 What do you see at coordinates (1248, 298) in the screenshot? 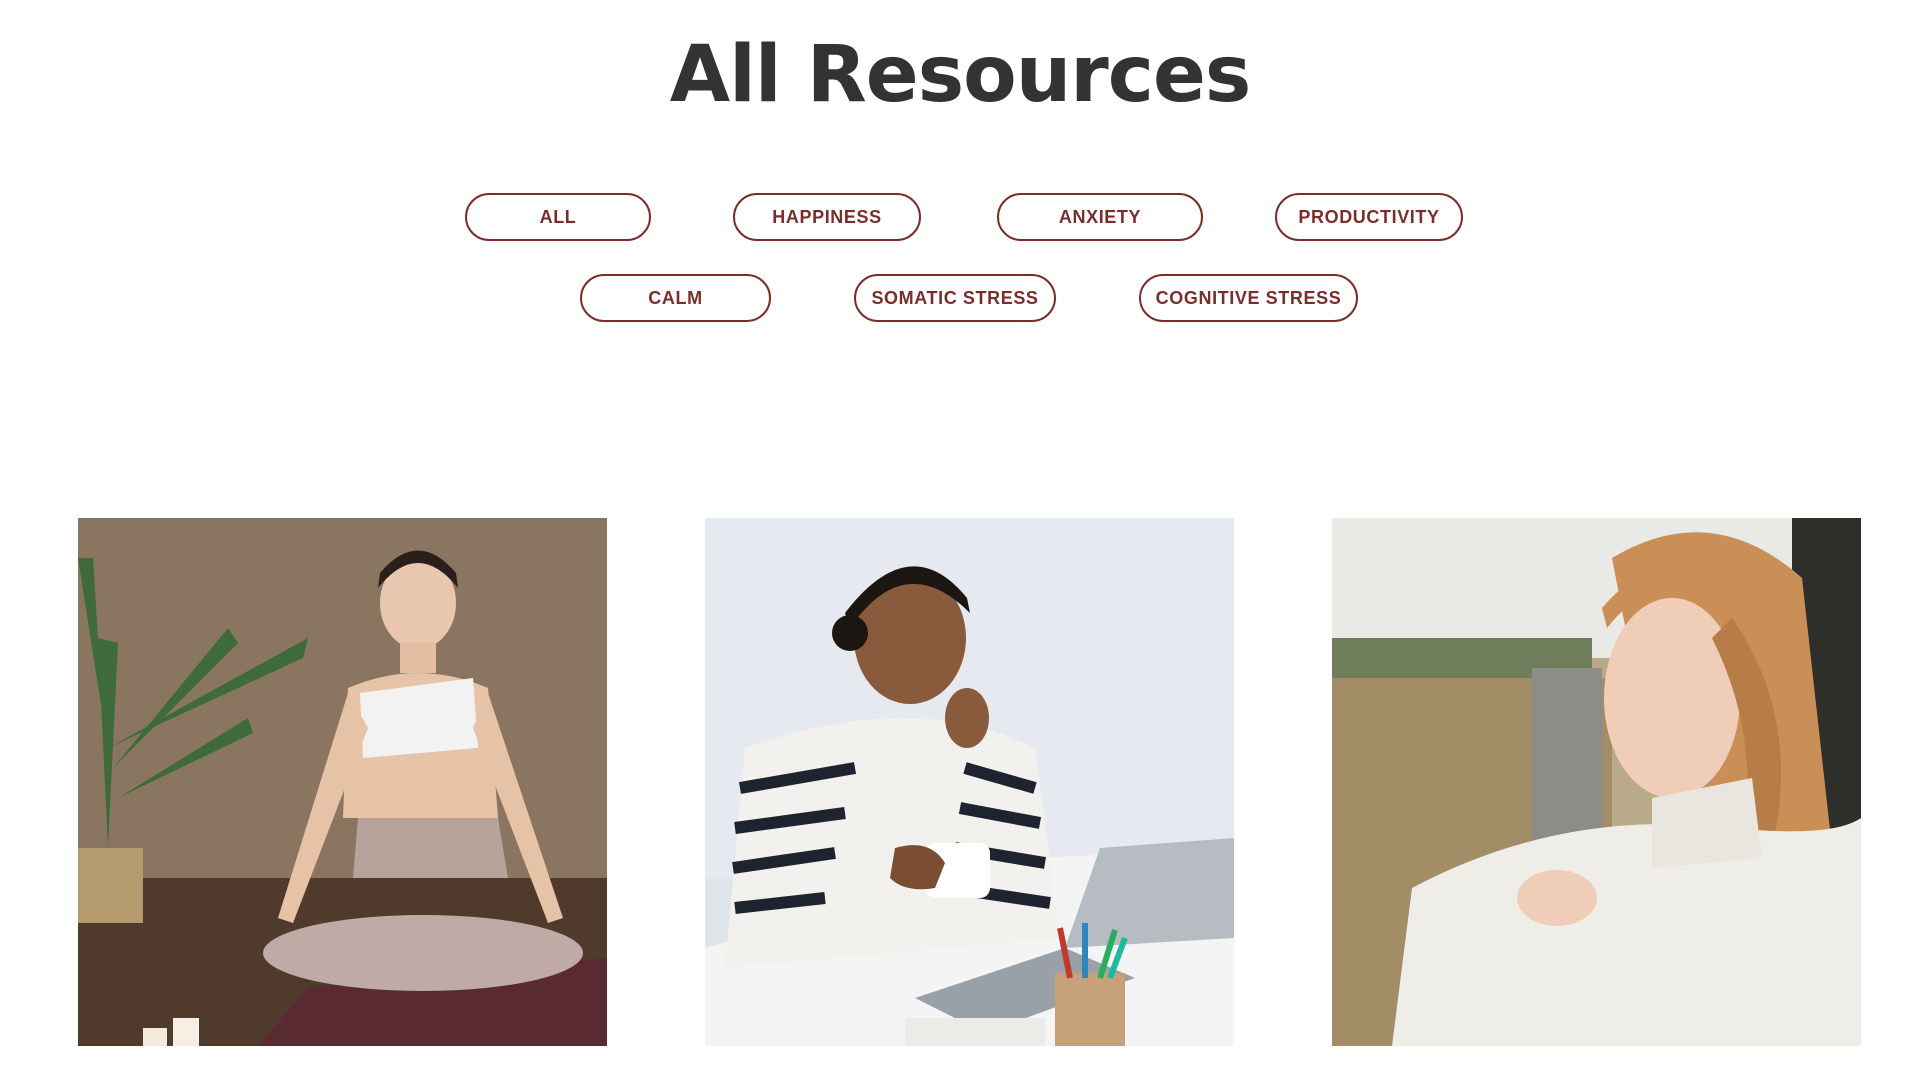
I see `filter-cognitive-stress-button: COGNITIVE STRESS` at bounding box center [1248, 298].